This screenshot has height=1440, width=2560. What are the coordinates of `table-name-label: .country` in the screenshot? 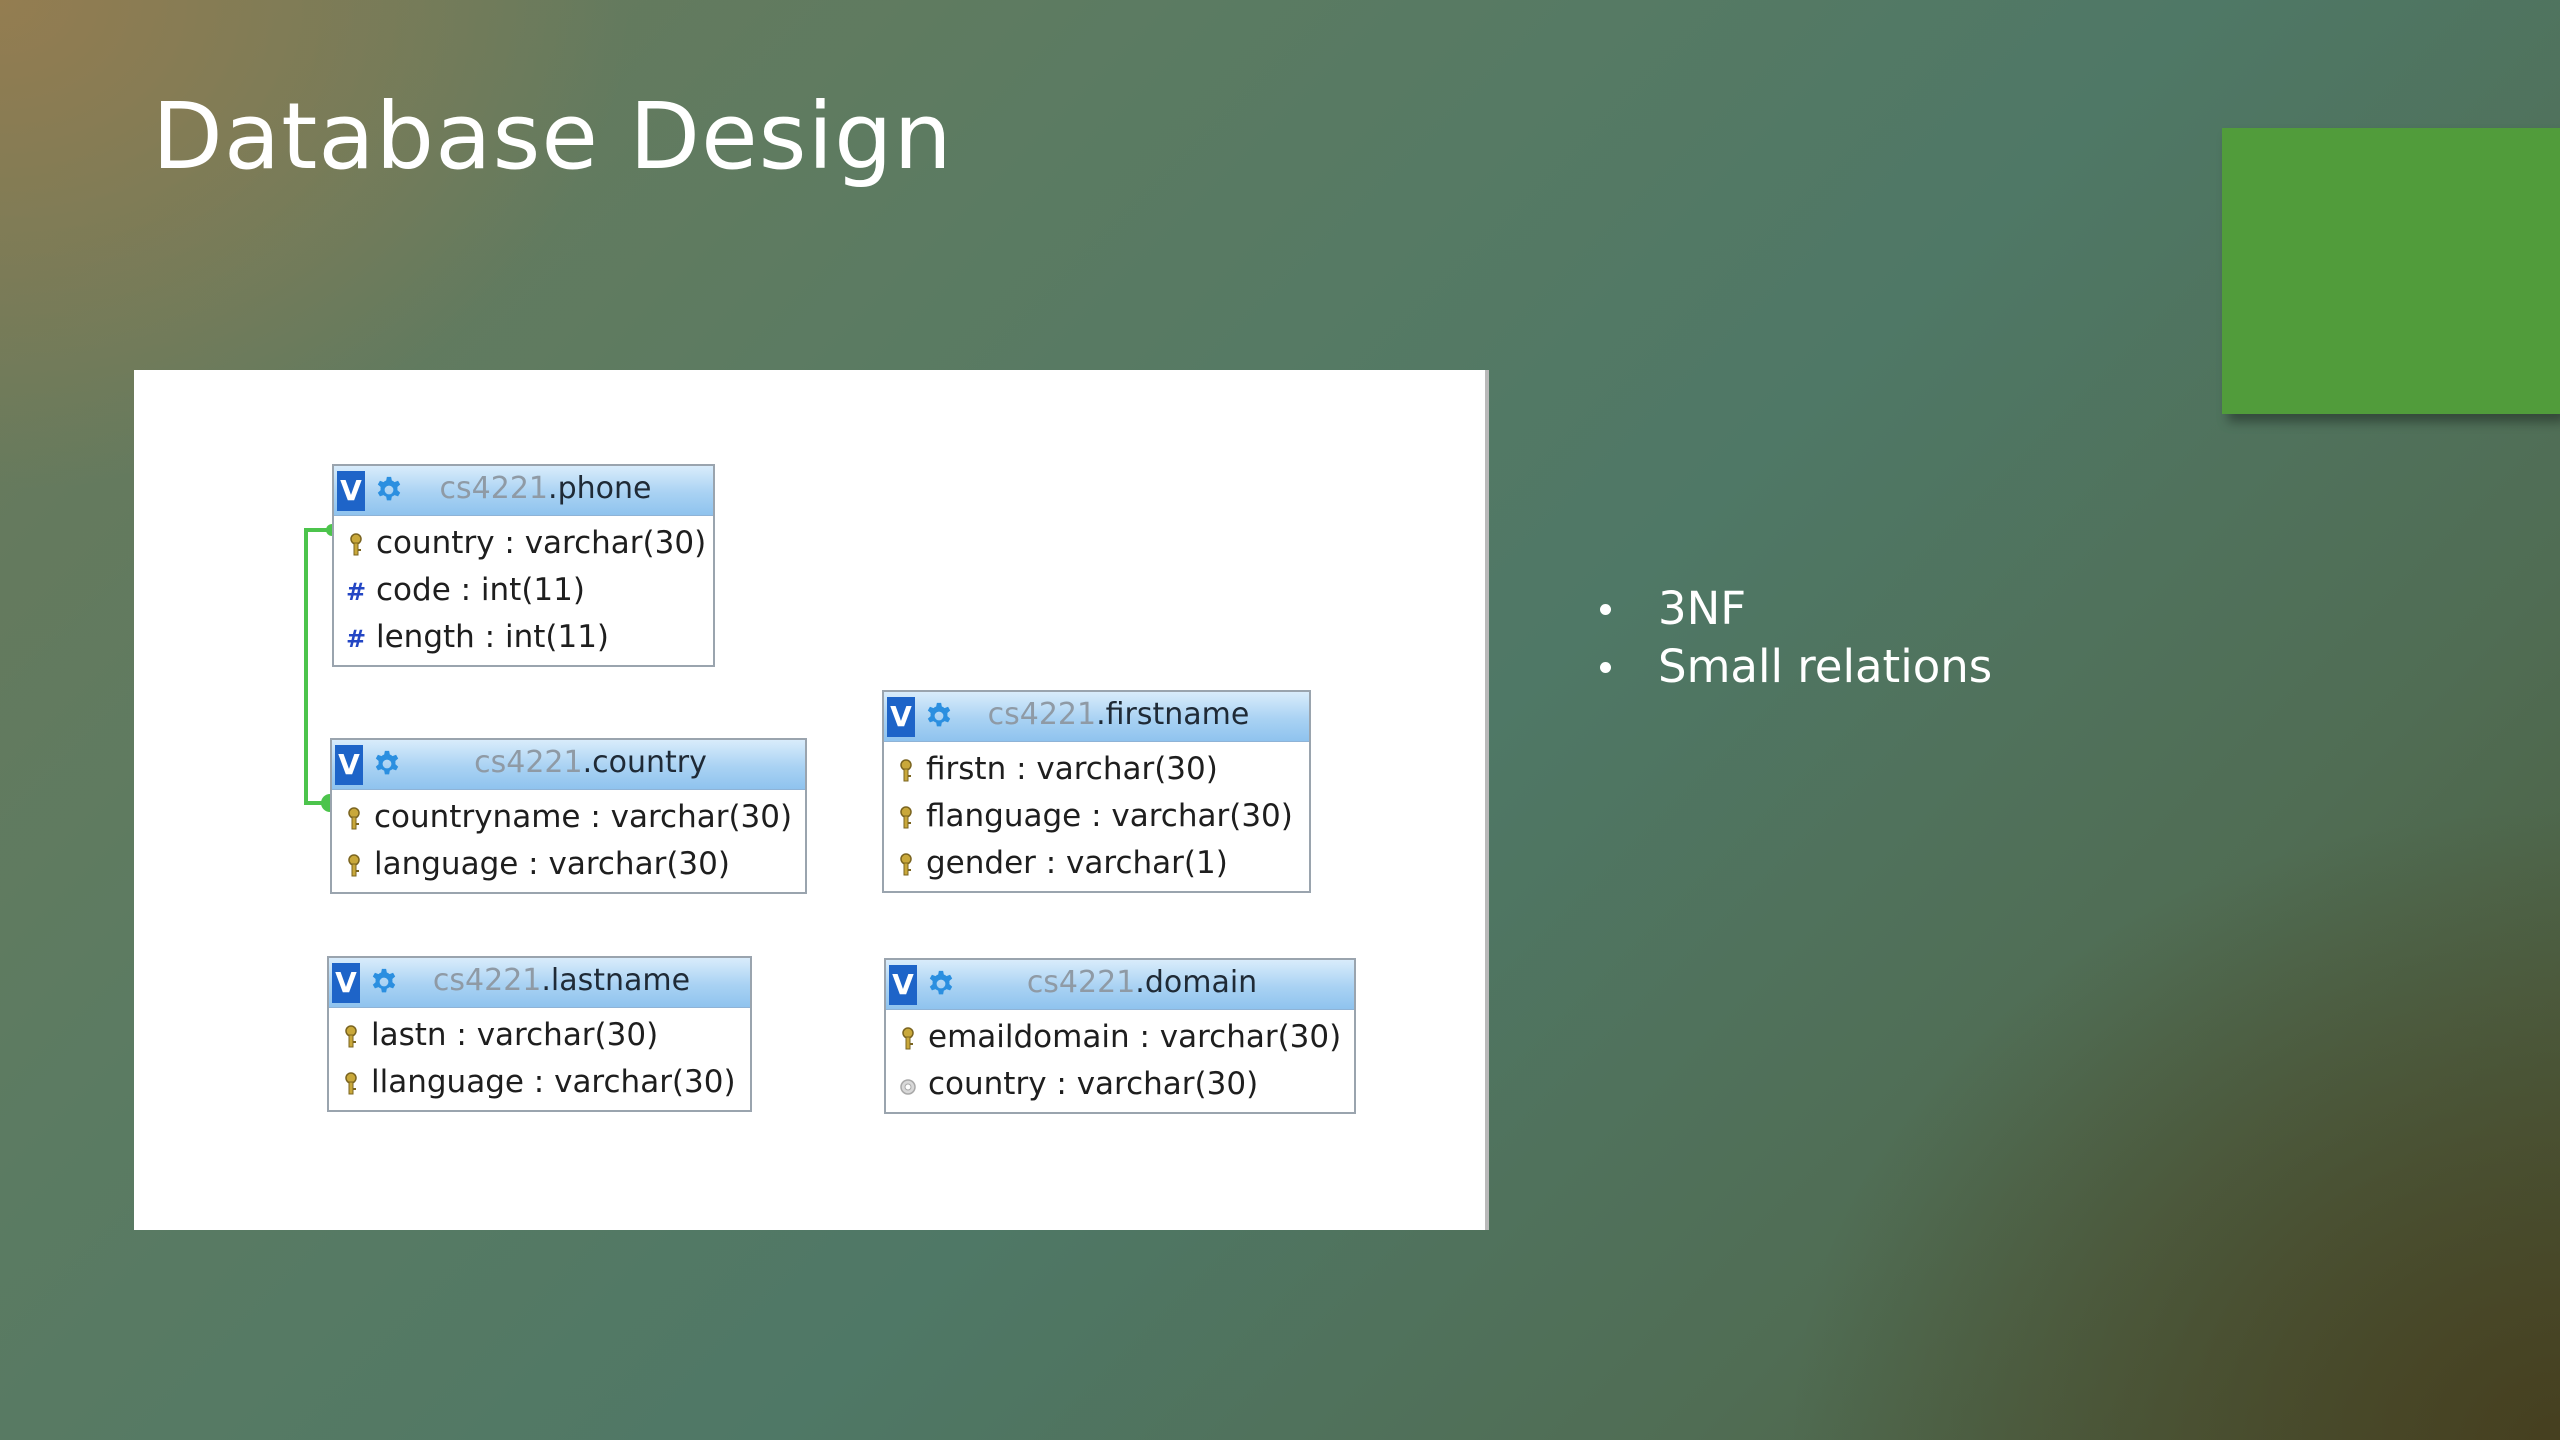 It's located at (644, 762).